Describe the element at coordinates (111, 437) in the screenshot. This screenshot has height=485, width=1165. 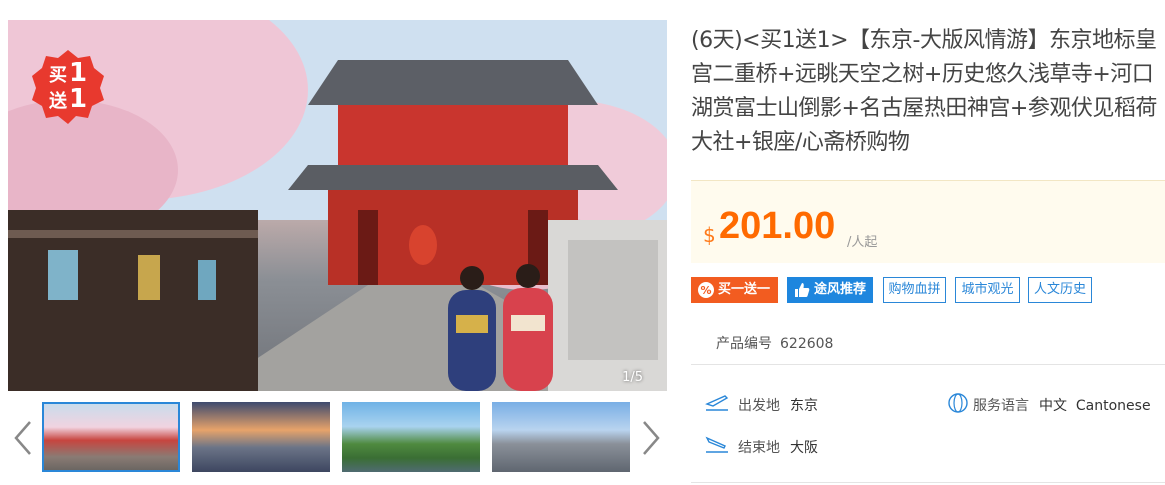
I see `thumbnail-temple` at that location.